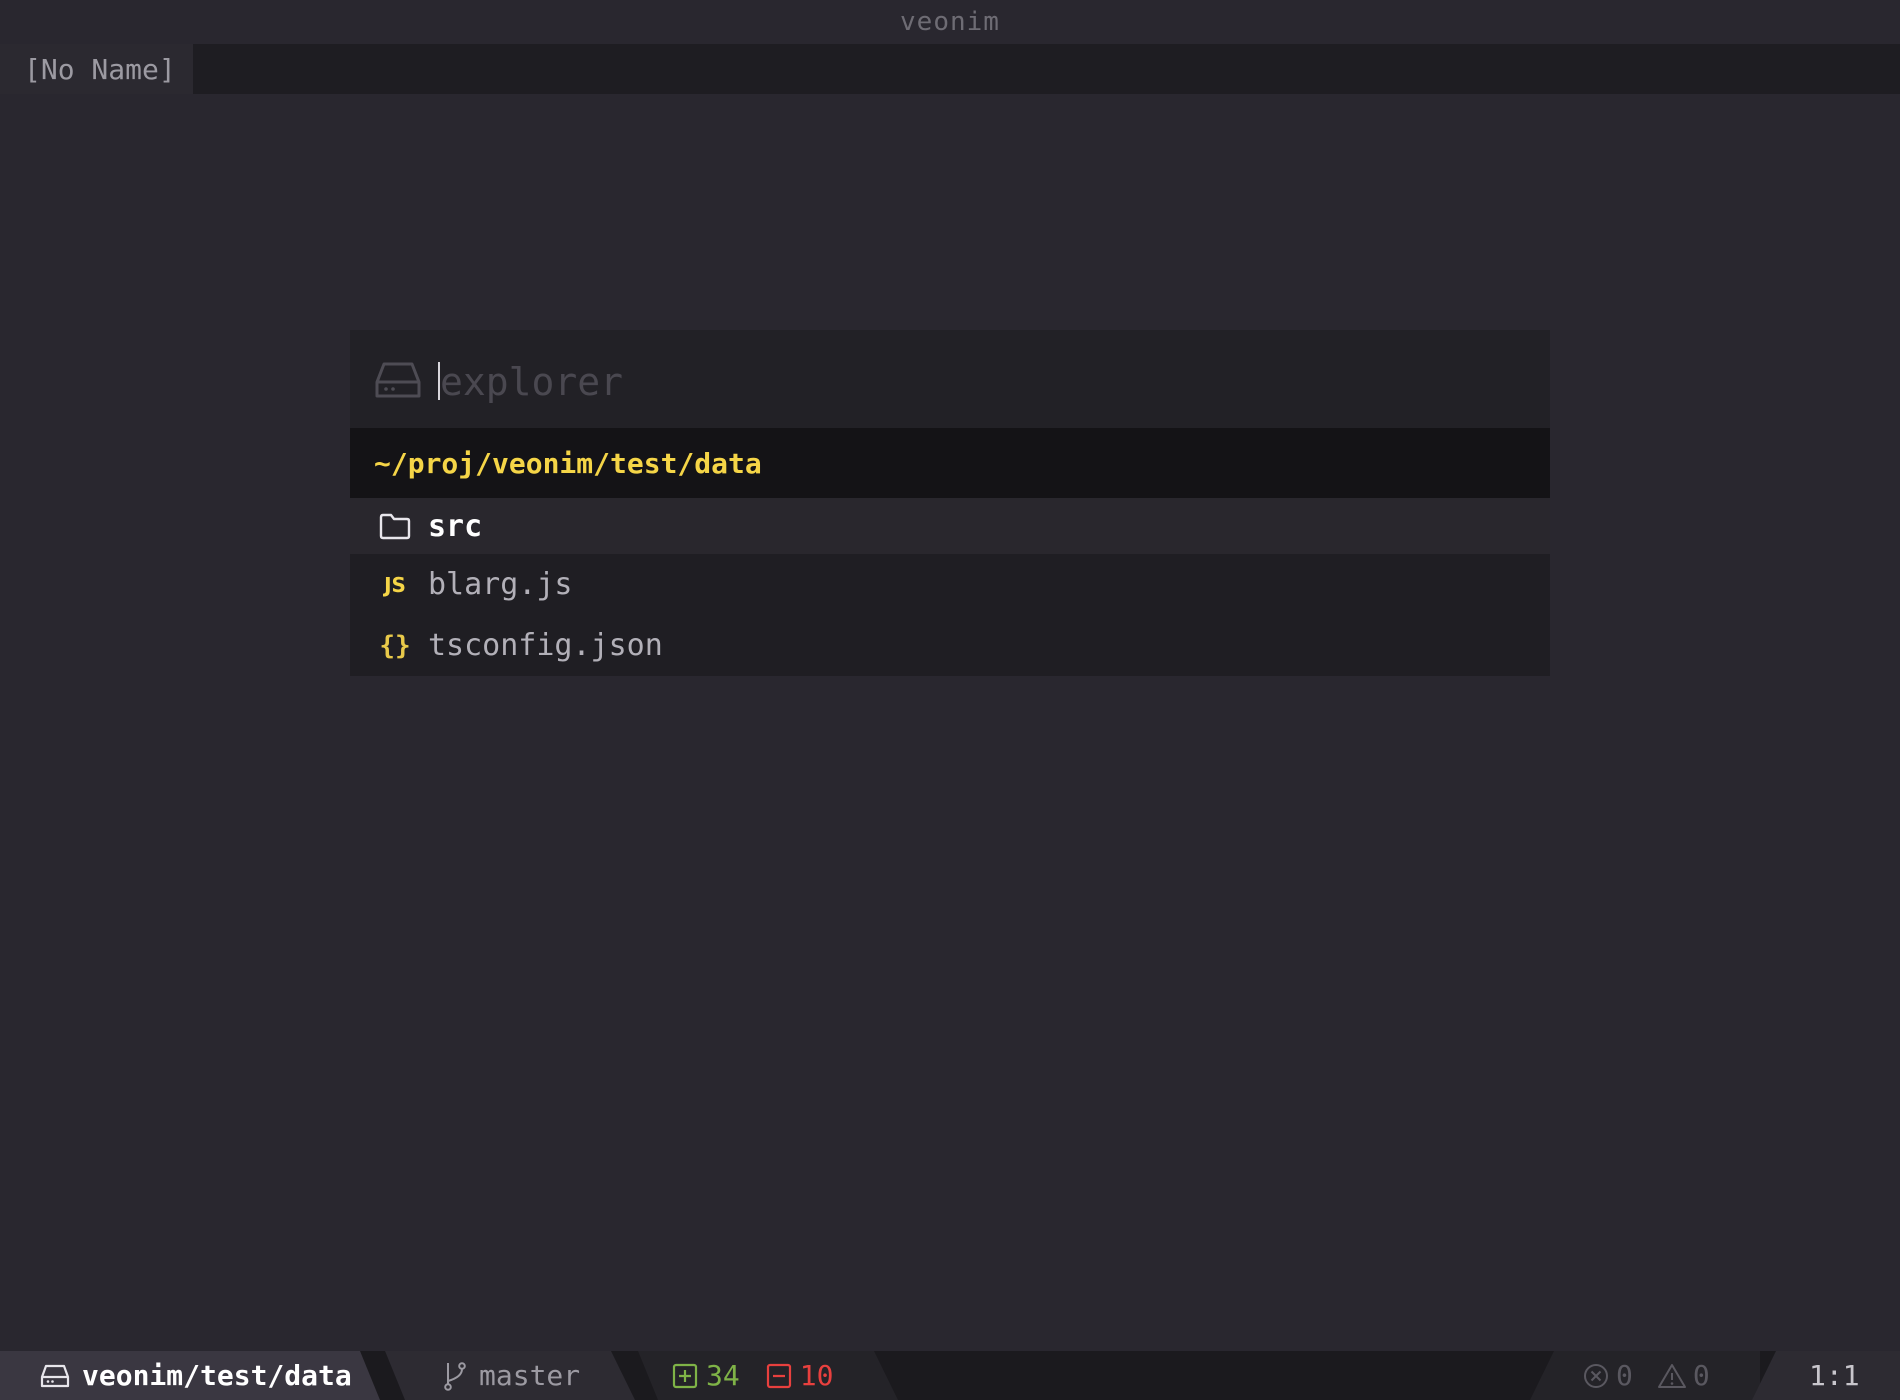 The width and height of the screenshot is (1900, 1400). Describe the element at coordinates (568, 463) in the screenshot. I see `directory-path-text: ~/proj/veonim/test/data` at that location.